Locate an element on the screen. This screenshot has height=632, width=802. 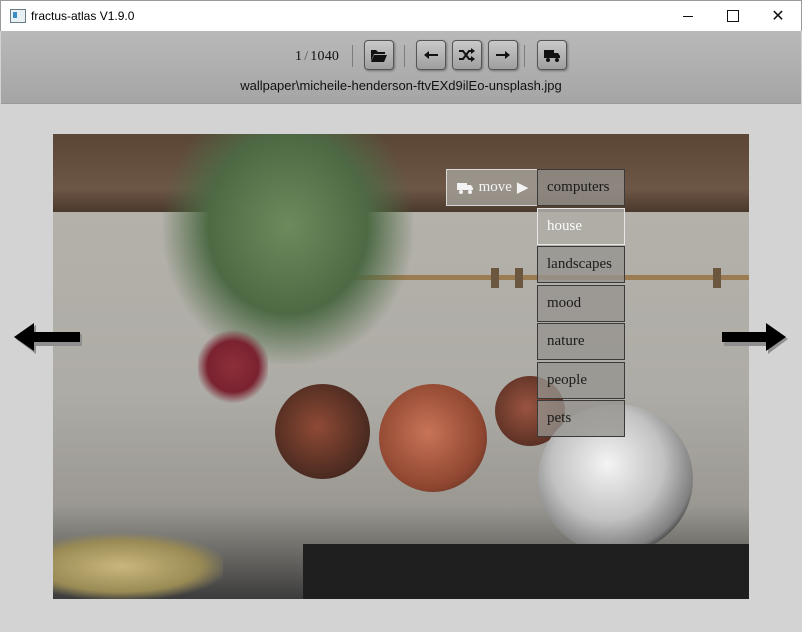
minimize-button is located at coordinates (688, 16).